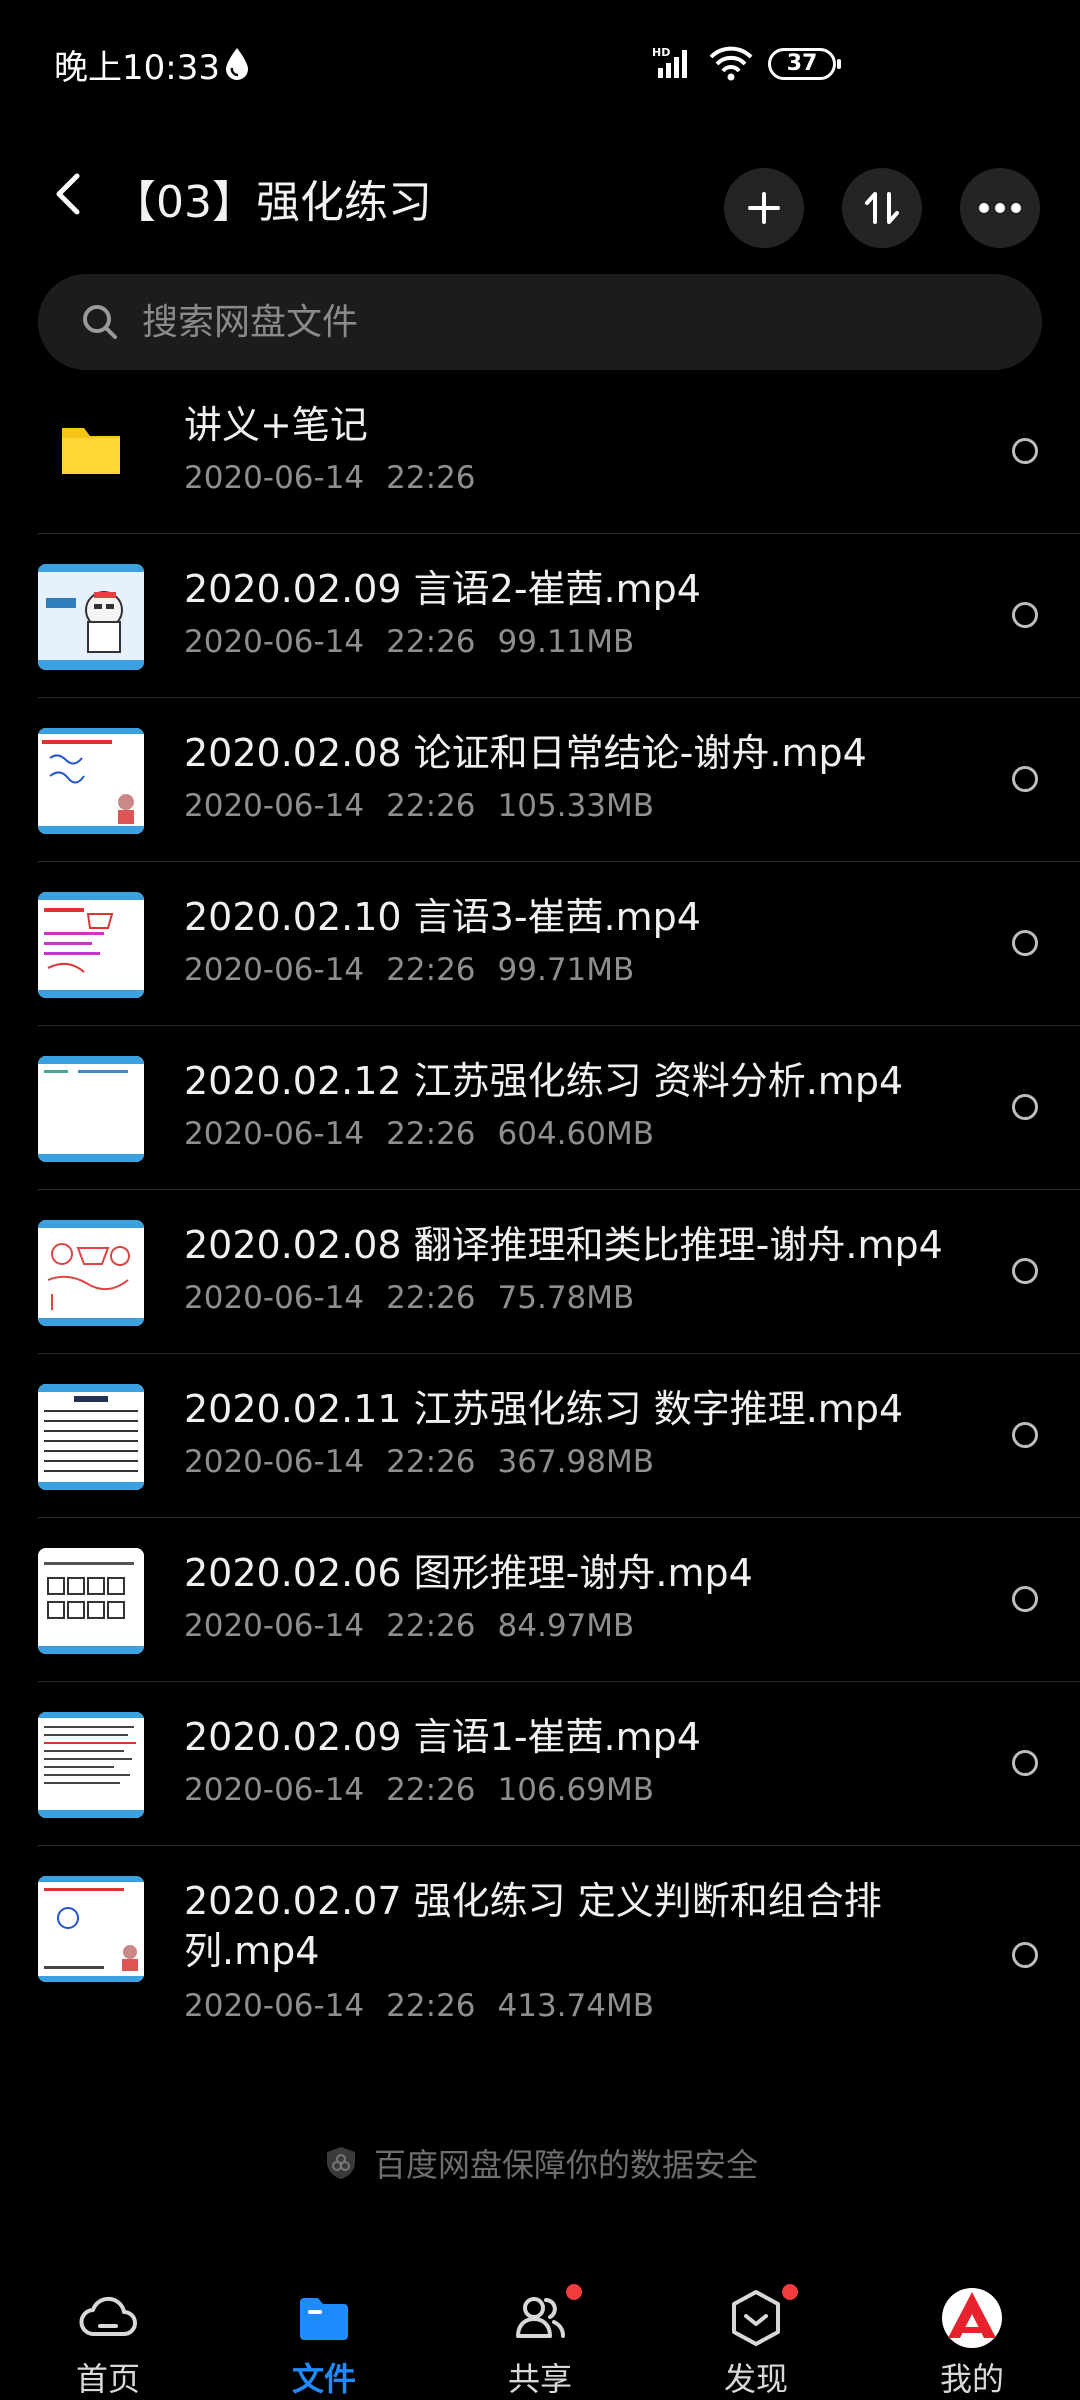 This screenshot has height=2400, width=1080. I want to click on file-size: 106.69MB, so click(575, 1790).